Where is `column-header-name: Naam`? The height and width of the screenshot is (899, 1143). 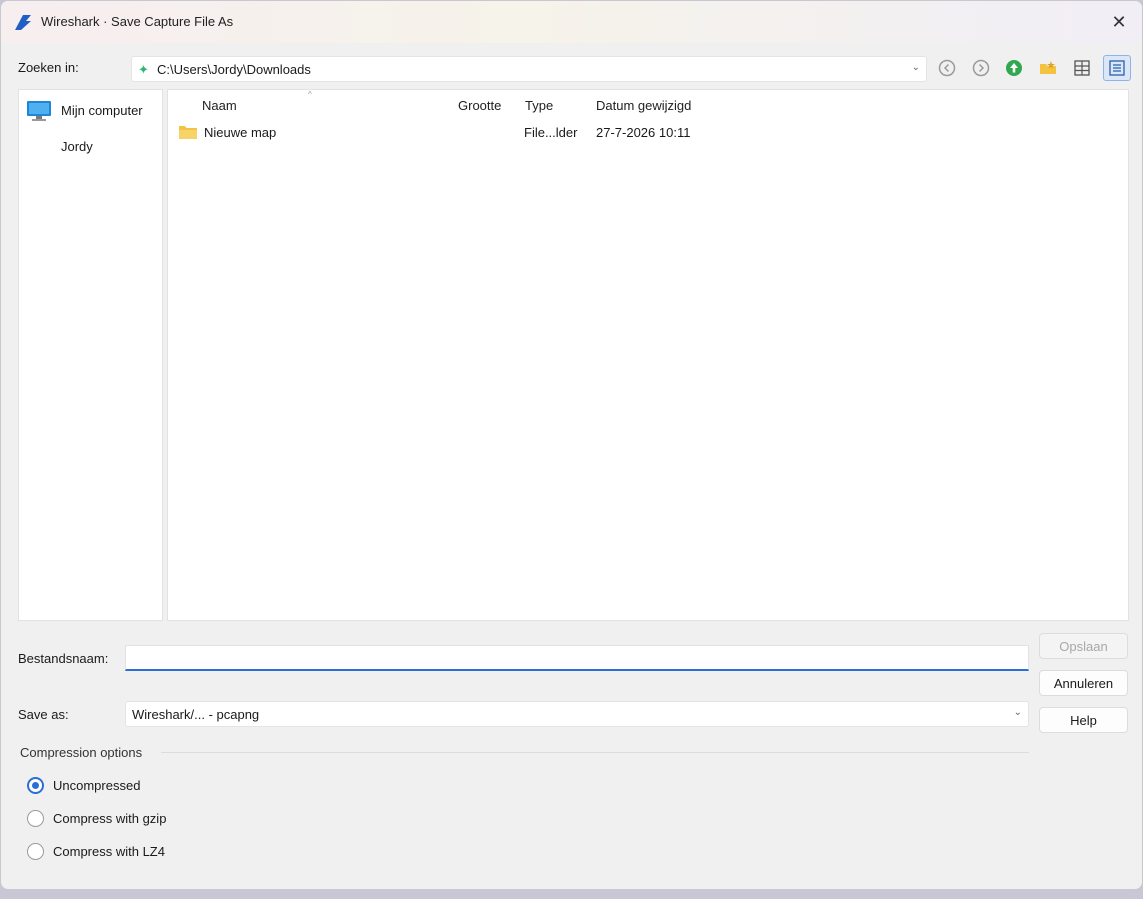
column-header-name: Naam is located at coordinates (219, 105).